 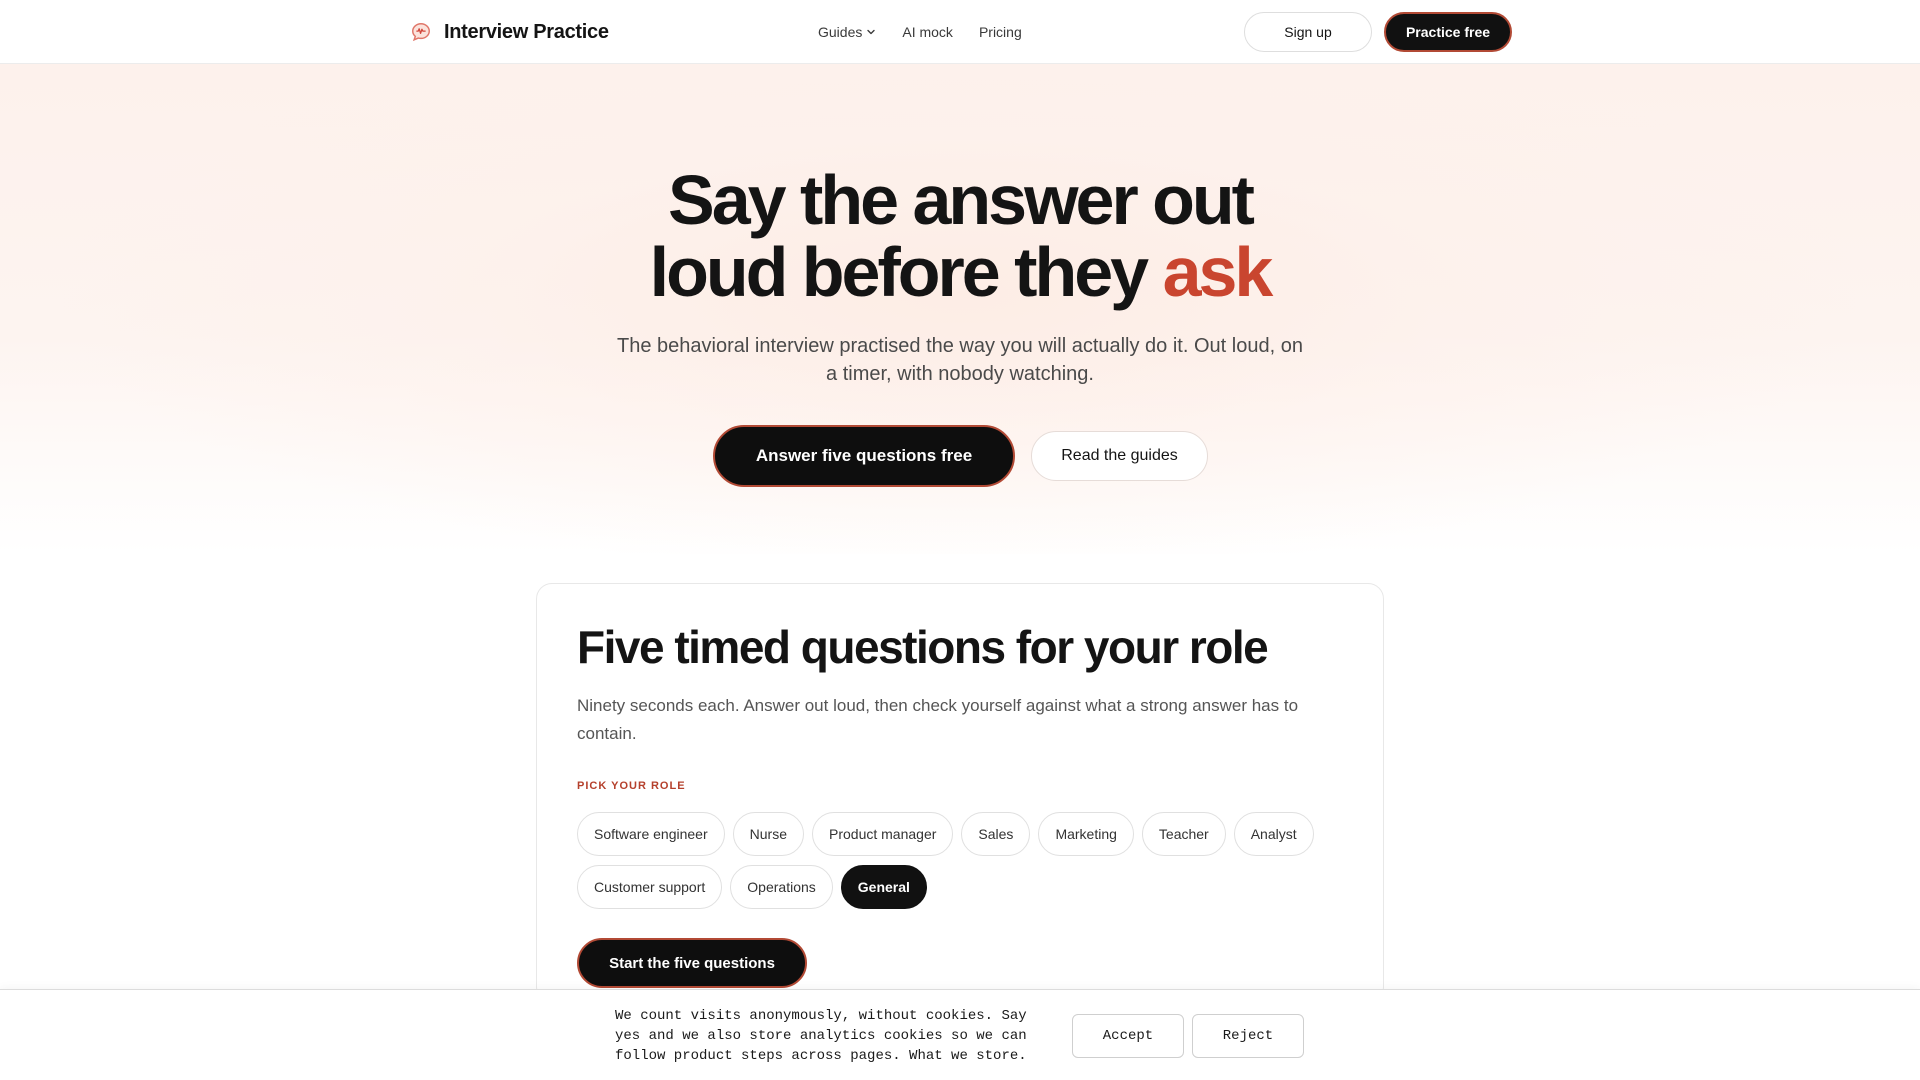 I want to click on main-nav: Guides AI mock Pricing, so click(x=920, y=32).